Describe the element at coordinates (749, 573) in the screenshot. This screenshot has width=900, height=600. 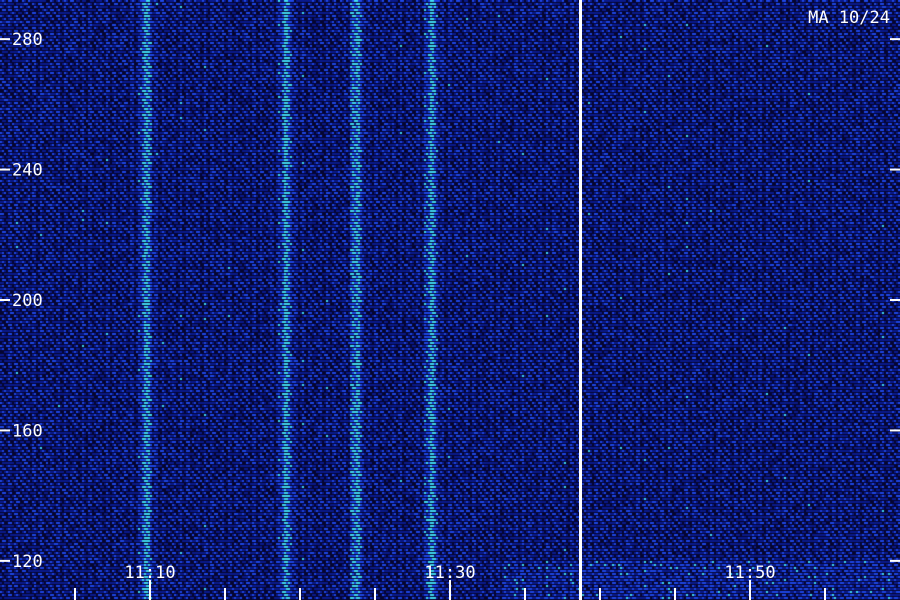
I see `x-tick-label: 11:50` at that location.